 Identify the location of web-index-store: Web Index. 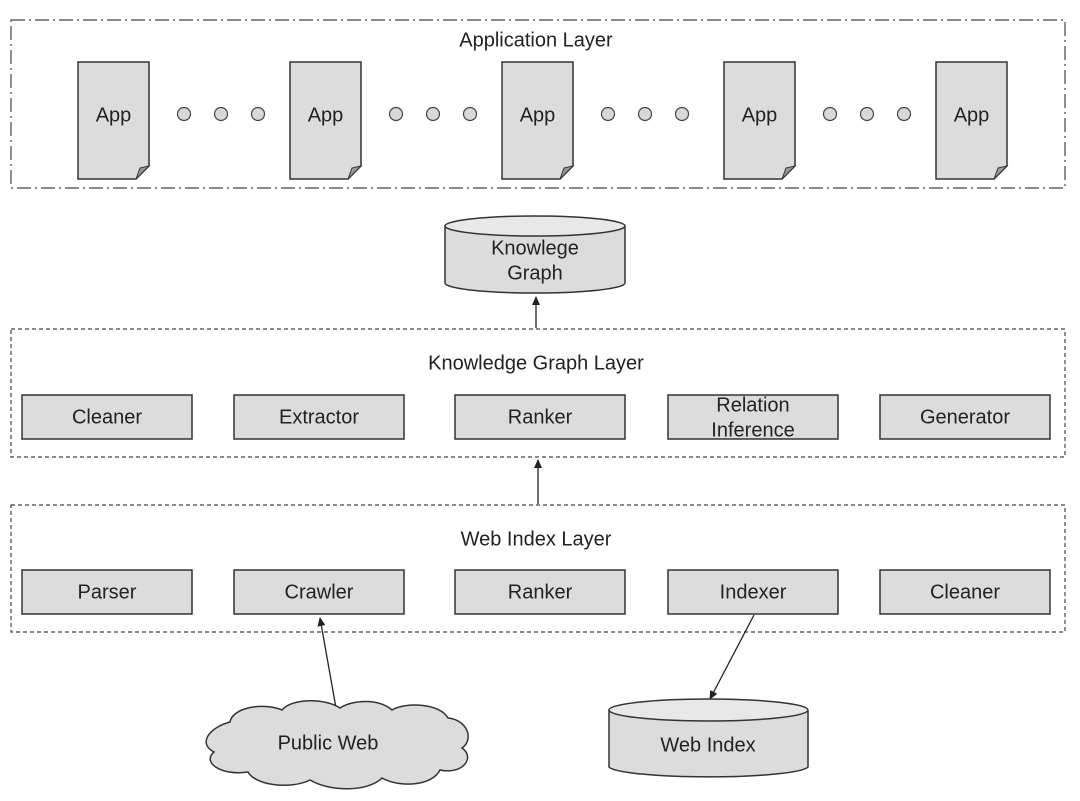
(708, 738).